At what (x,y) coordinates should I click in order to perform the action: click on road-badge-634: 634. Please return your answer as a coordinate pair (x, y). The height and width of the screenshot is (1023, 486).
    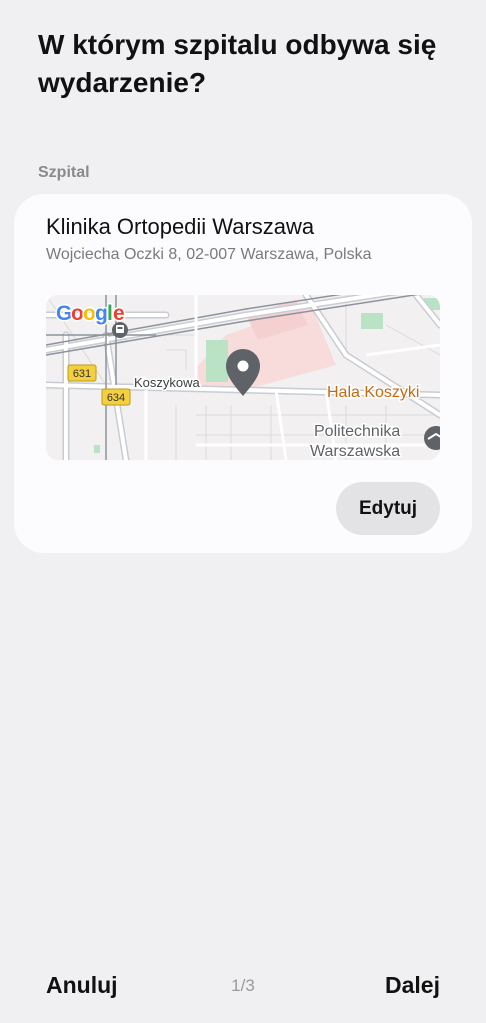
    Looking at the image, I should click on (116, 397).